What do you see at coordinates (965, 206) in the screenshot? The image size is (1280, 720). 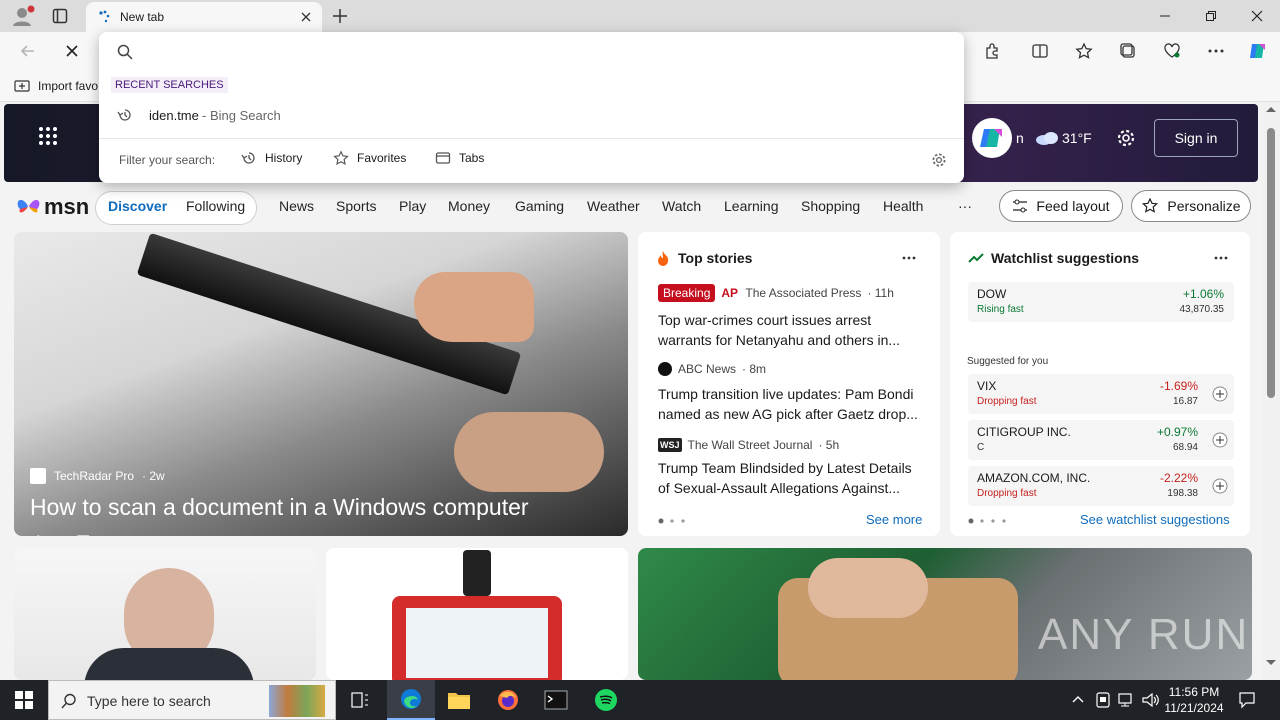 I see `nav-more: ···` at bounding box center [965, 206].